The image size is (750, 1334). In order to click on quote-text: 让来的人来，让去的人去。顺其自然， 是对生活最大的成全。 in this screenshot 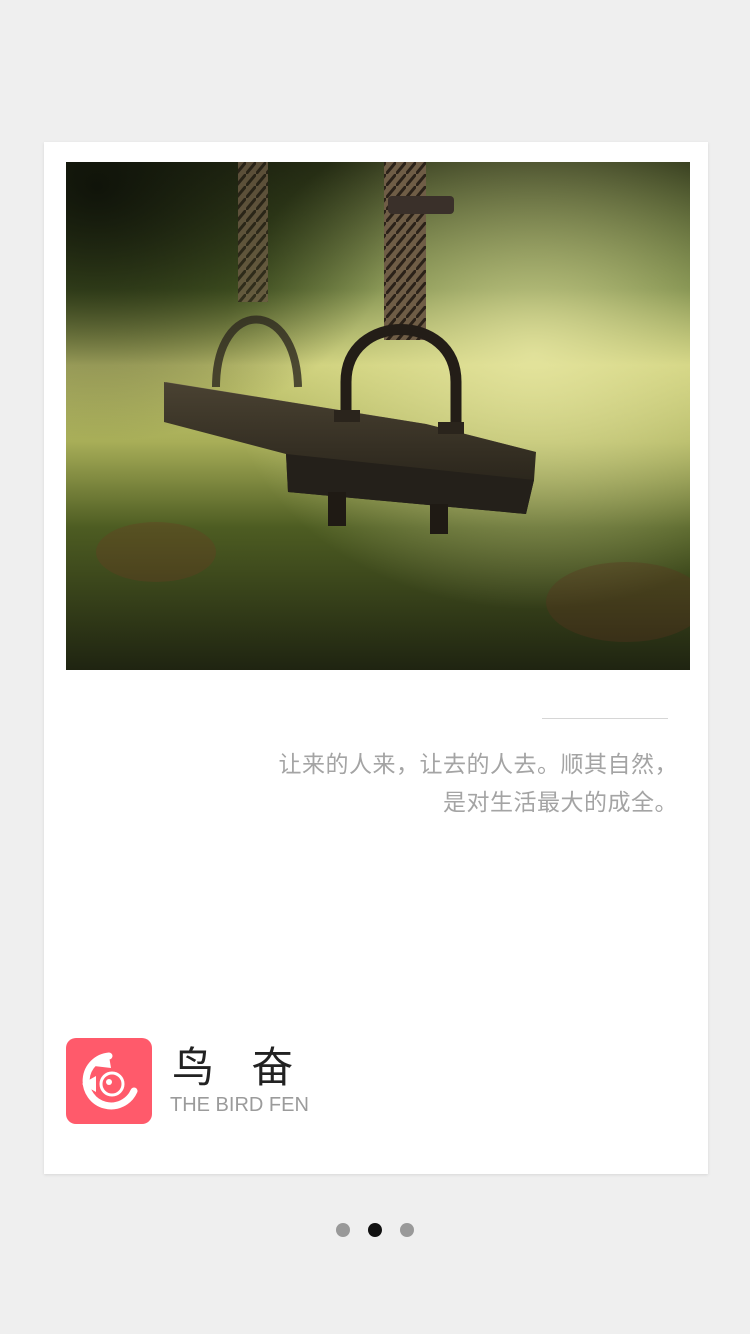, I will do `click(418, 784)`.